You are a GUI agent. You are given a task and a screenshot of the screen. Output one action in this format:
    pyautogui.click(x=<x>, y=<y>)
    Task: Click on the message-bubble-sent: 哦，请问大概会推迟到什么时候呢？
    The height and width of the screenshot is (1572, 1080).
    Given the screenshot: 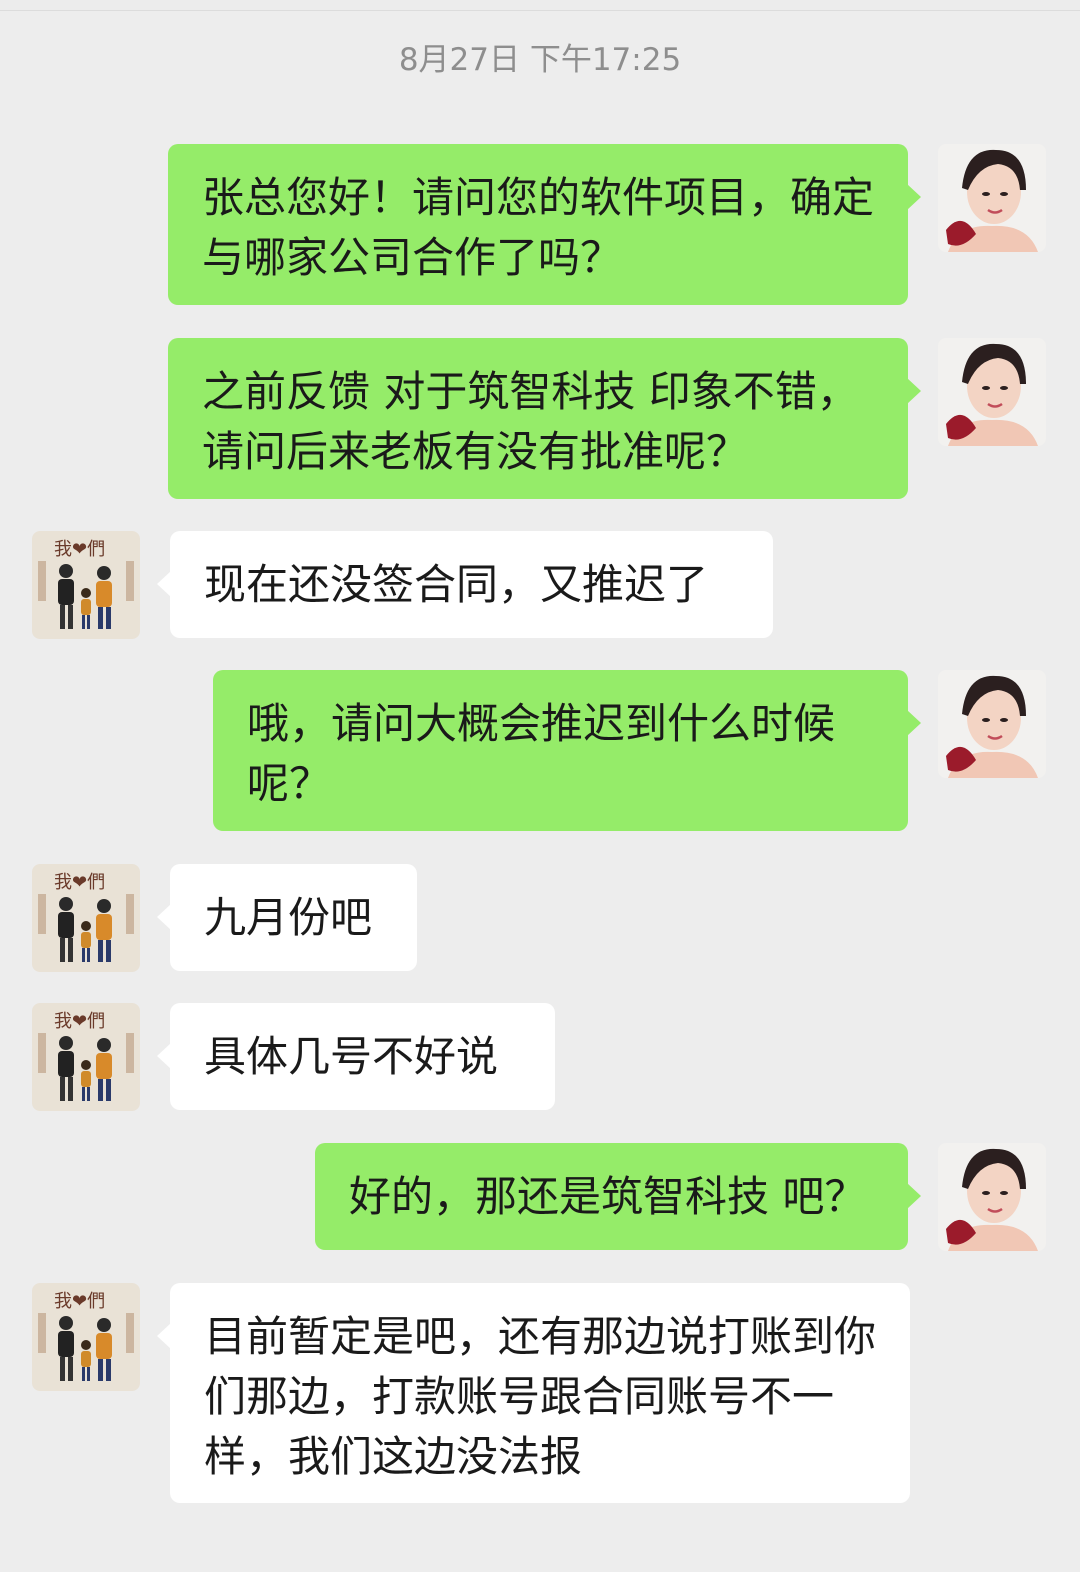 What is the action you would take?
    pyautogui.click(x=567, y=750)
    